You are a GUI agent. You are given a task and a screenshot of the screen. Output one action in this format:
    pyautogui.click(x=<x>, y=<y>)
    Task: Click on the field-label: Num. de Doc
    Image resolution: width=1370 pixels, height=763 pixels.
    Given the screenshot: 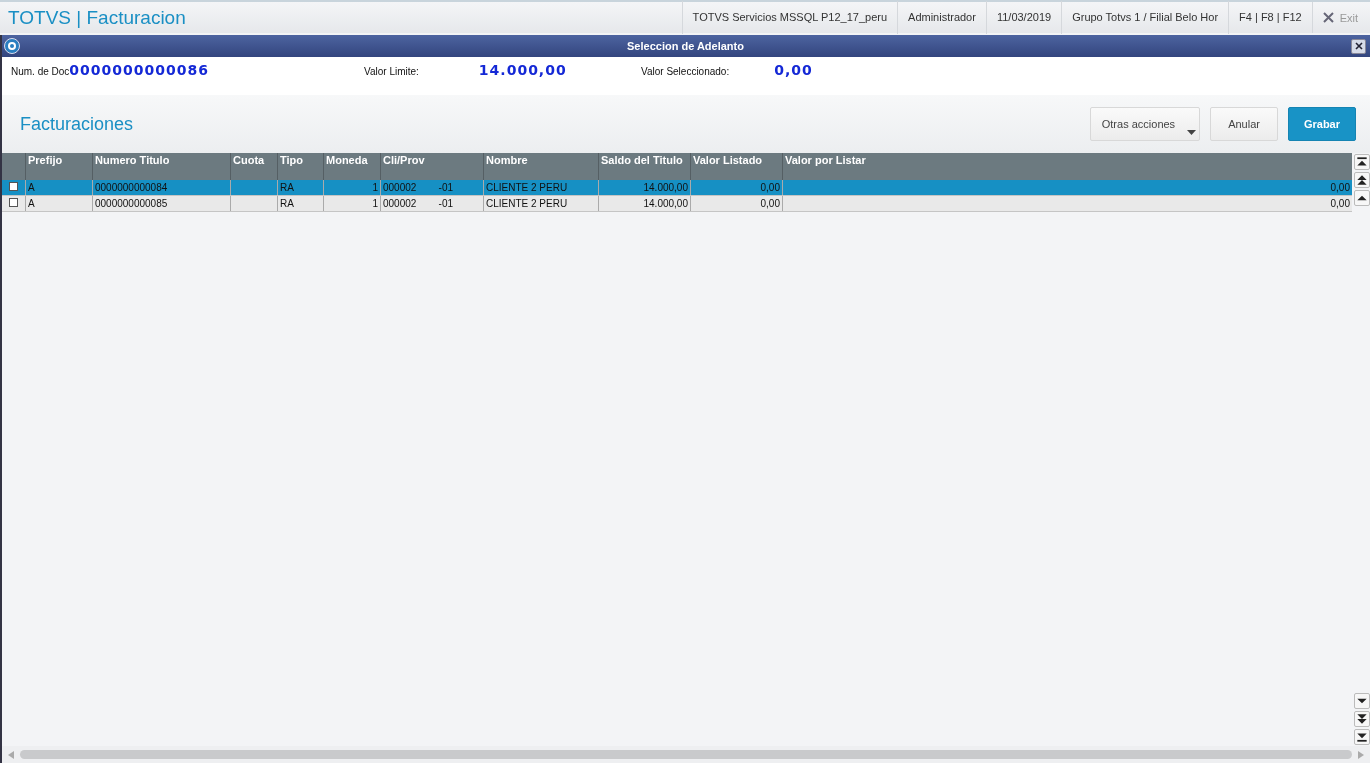 What is the action you would take?
    pyautogui.click(x=40, y=71)
    